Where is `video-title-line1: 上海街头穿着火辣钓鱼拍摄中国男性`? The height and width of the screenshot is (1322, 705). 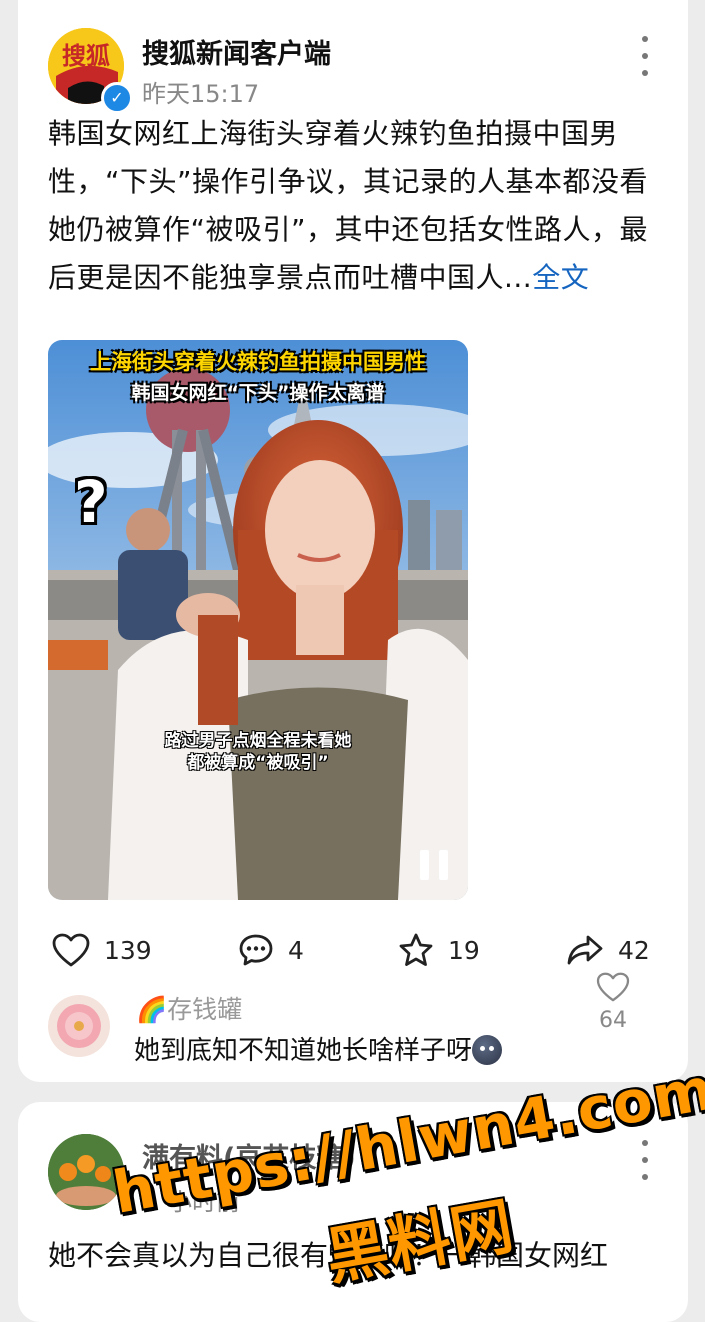
video-title-line1: 上海街头穿着火辣钓鱼拍摄中国男性 is located at coordinates (258, 362).